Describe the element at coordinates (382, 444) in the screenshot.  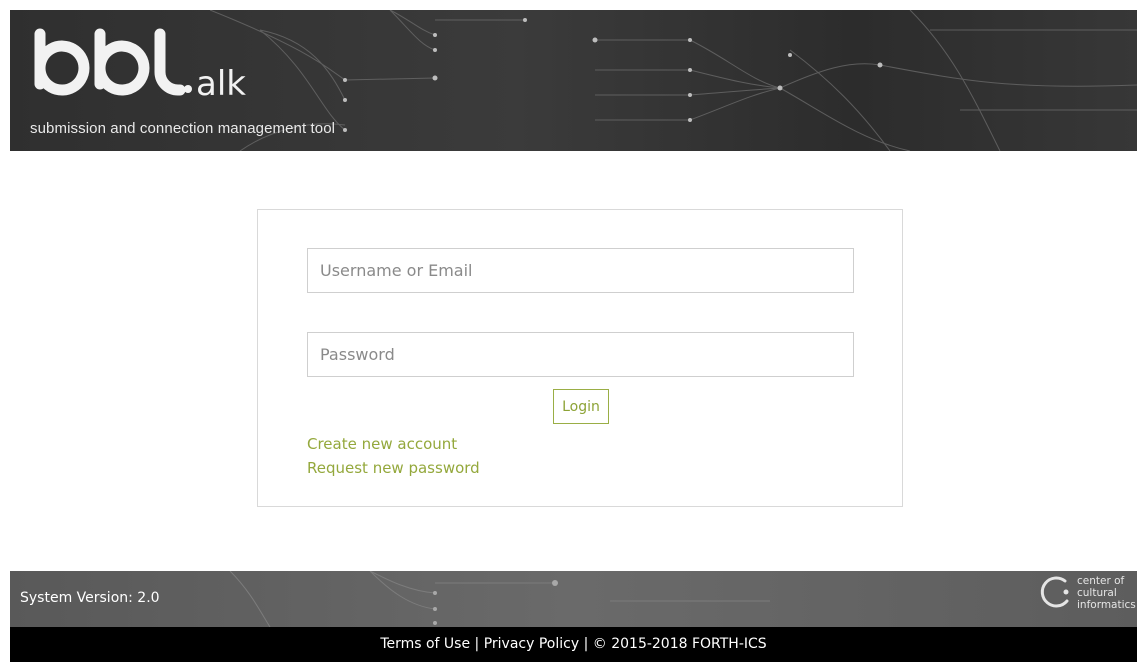
I see `create-account-link: Create new account` at that location.